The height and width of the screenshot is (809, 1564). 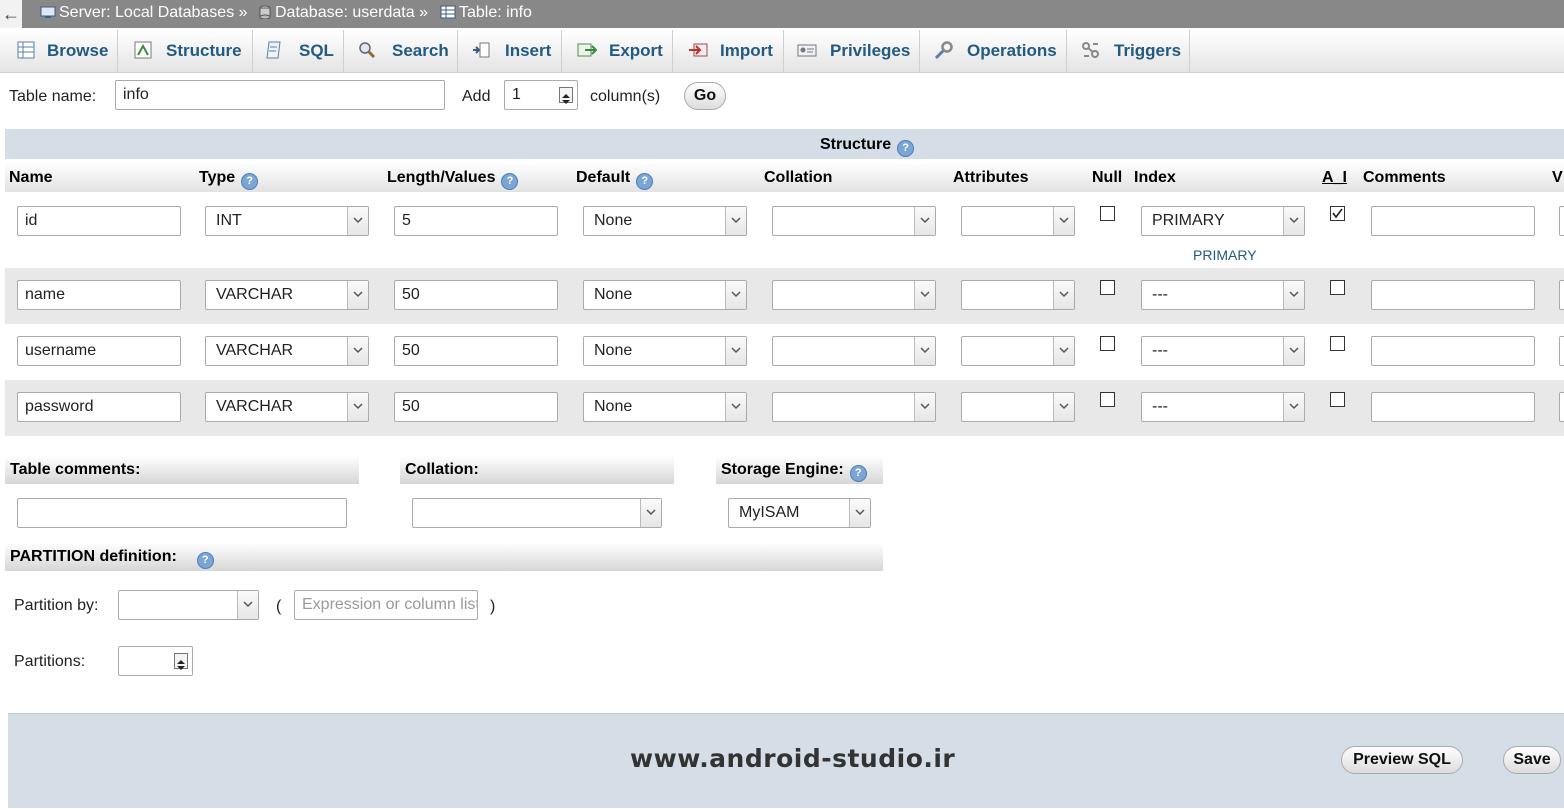 I want to click on tab-operations: Operations, so click(x=993, y=51).